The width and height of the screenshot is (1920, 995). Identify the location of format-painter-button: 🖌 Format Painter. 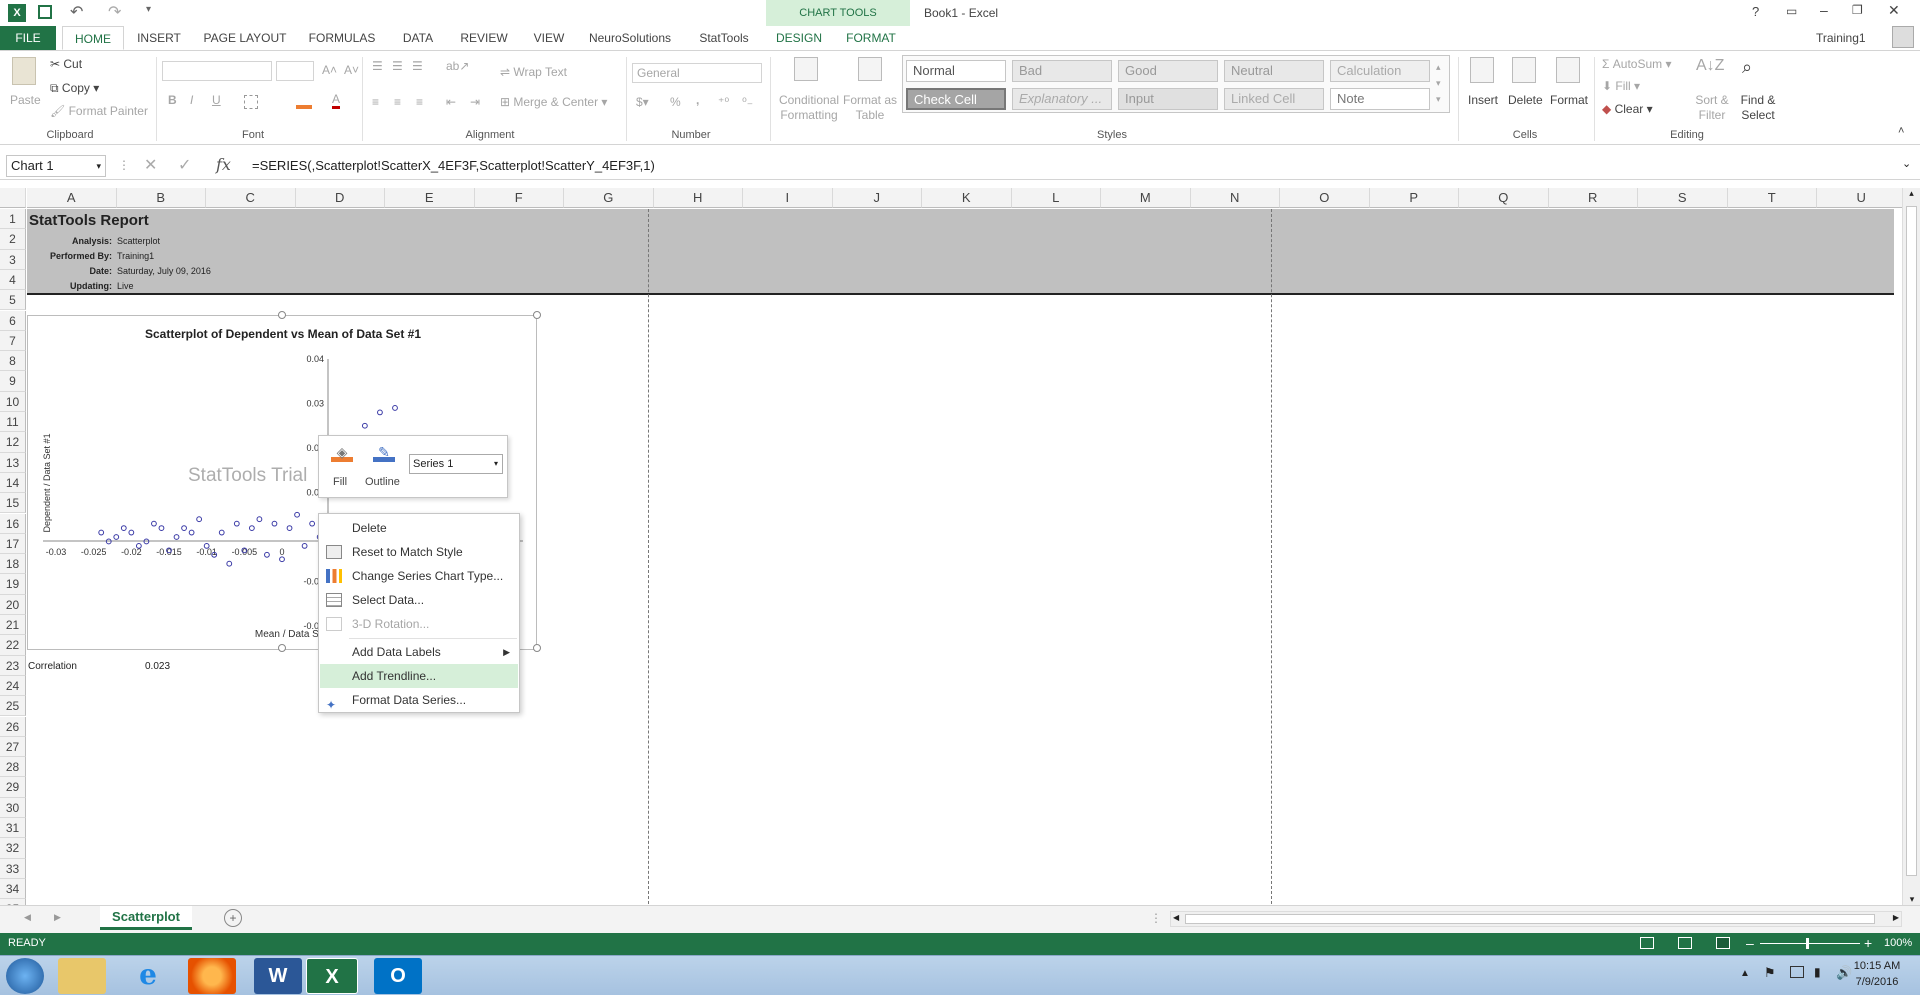
(99, 111).